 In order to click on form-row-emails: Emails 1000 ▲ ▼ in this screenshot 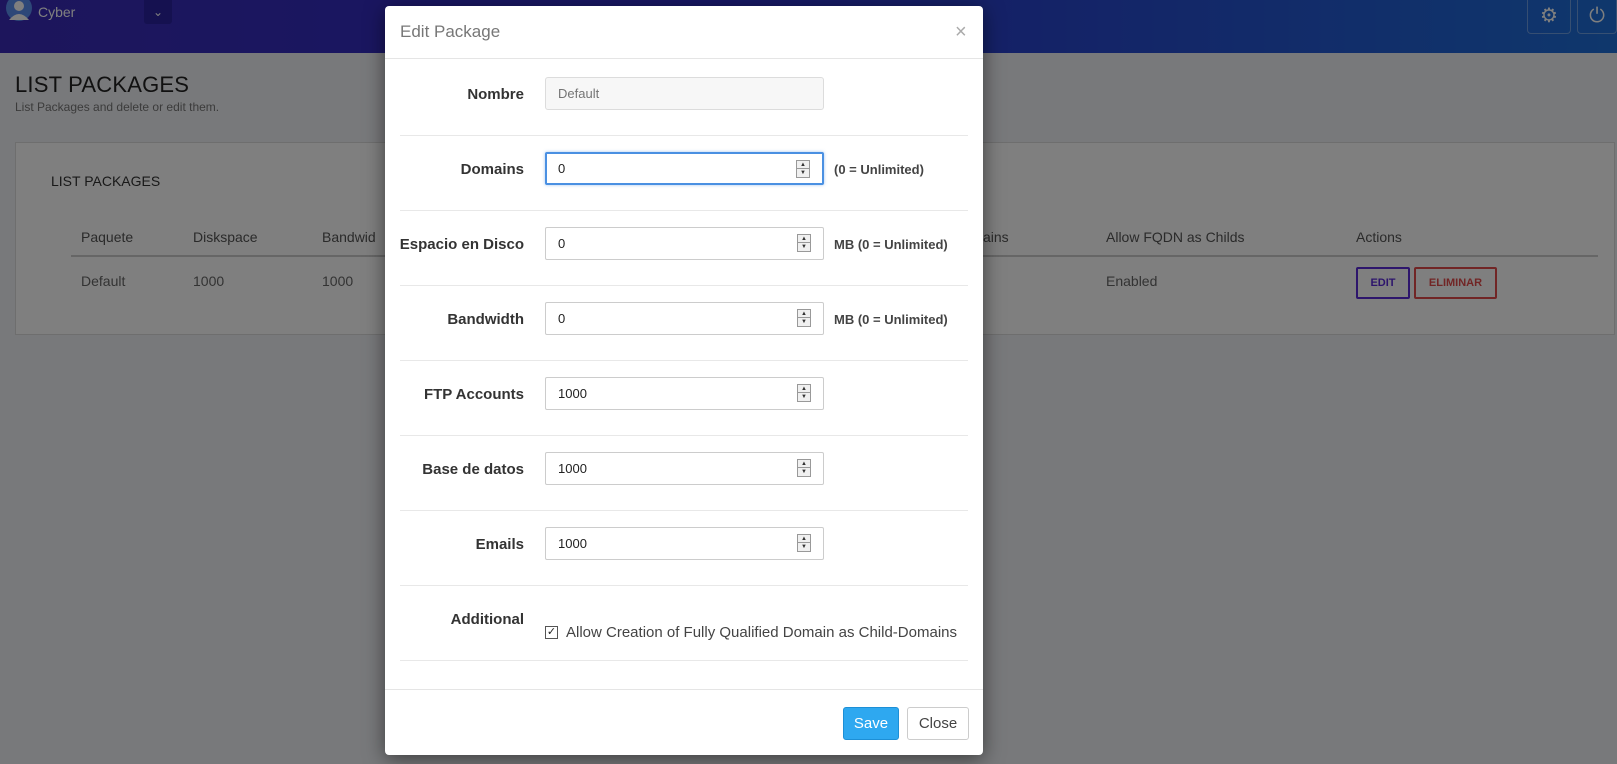, I will do `click(684, 548)`.